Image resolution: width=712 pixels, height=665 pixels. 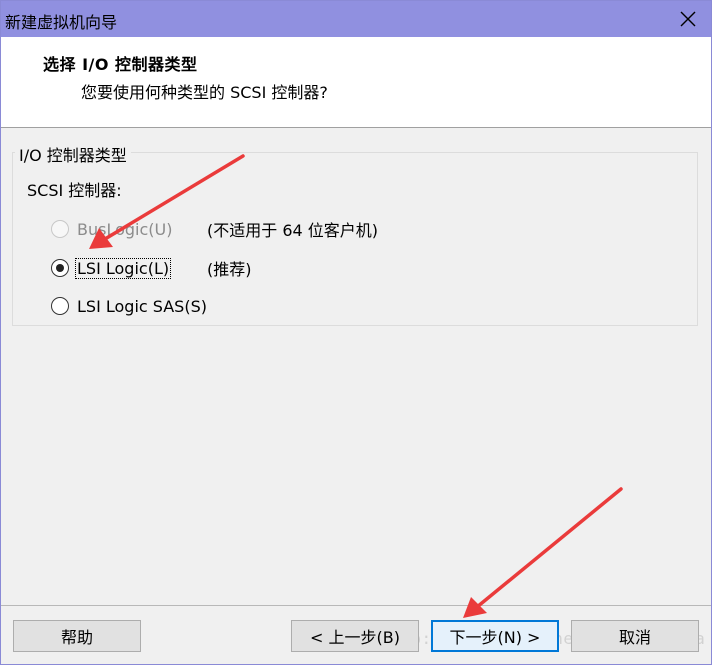 What do you see at coordinates (60, 268) in the screenshot?
I see `radio-button-lsi-logic` at bounding box center [60, 268].